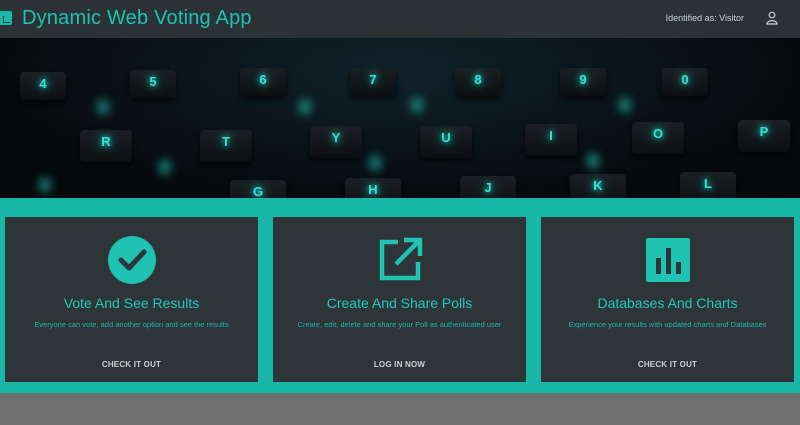 The height and width of the screenshot is (425, 800). I want to click on keycap: 7, so click(373, 82).